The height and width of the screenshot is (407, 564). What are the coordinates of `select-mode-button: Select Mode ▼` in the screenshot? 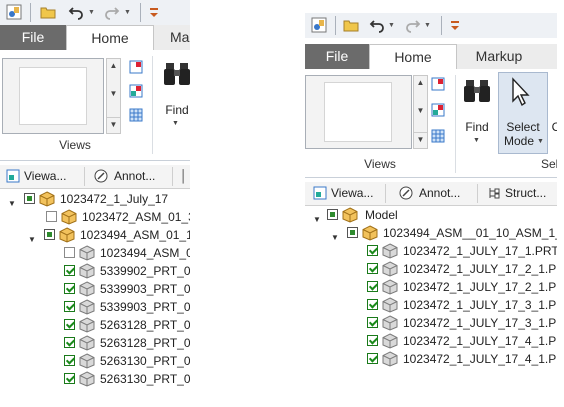 It's located at (523, 113).